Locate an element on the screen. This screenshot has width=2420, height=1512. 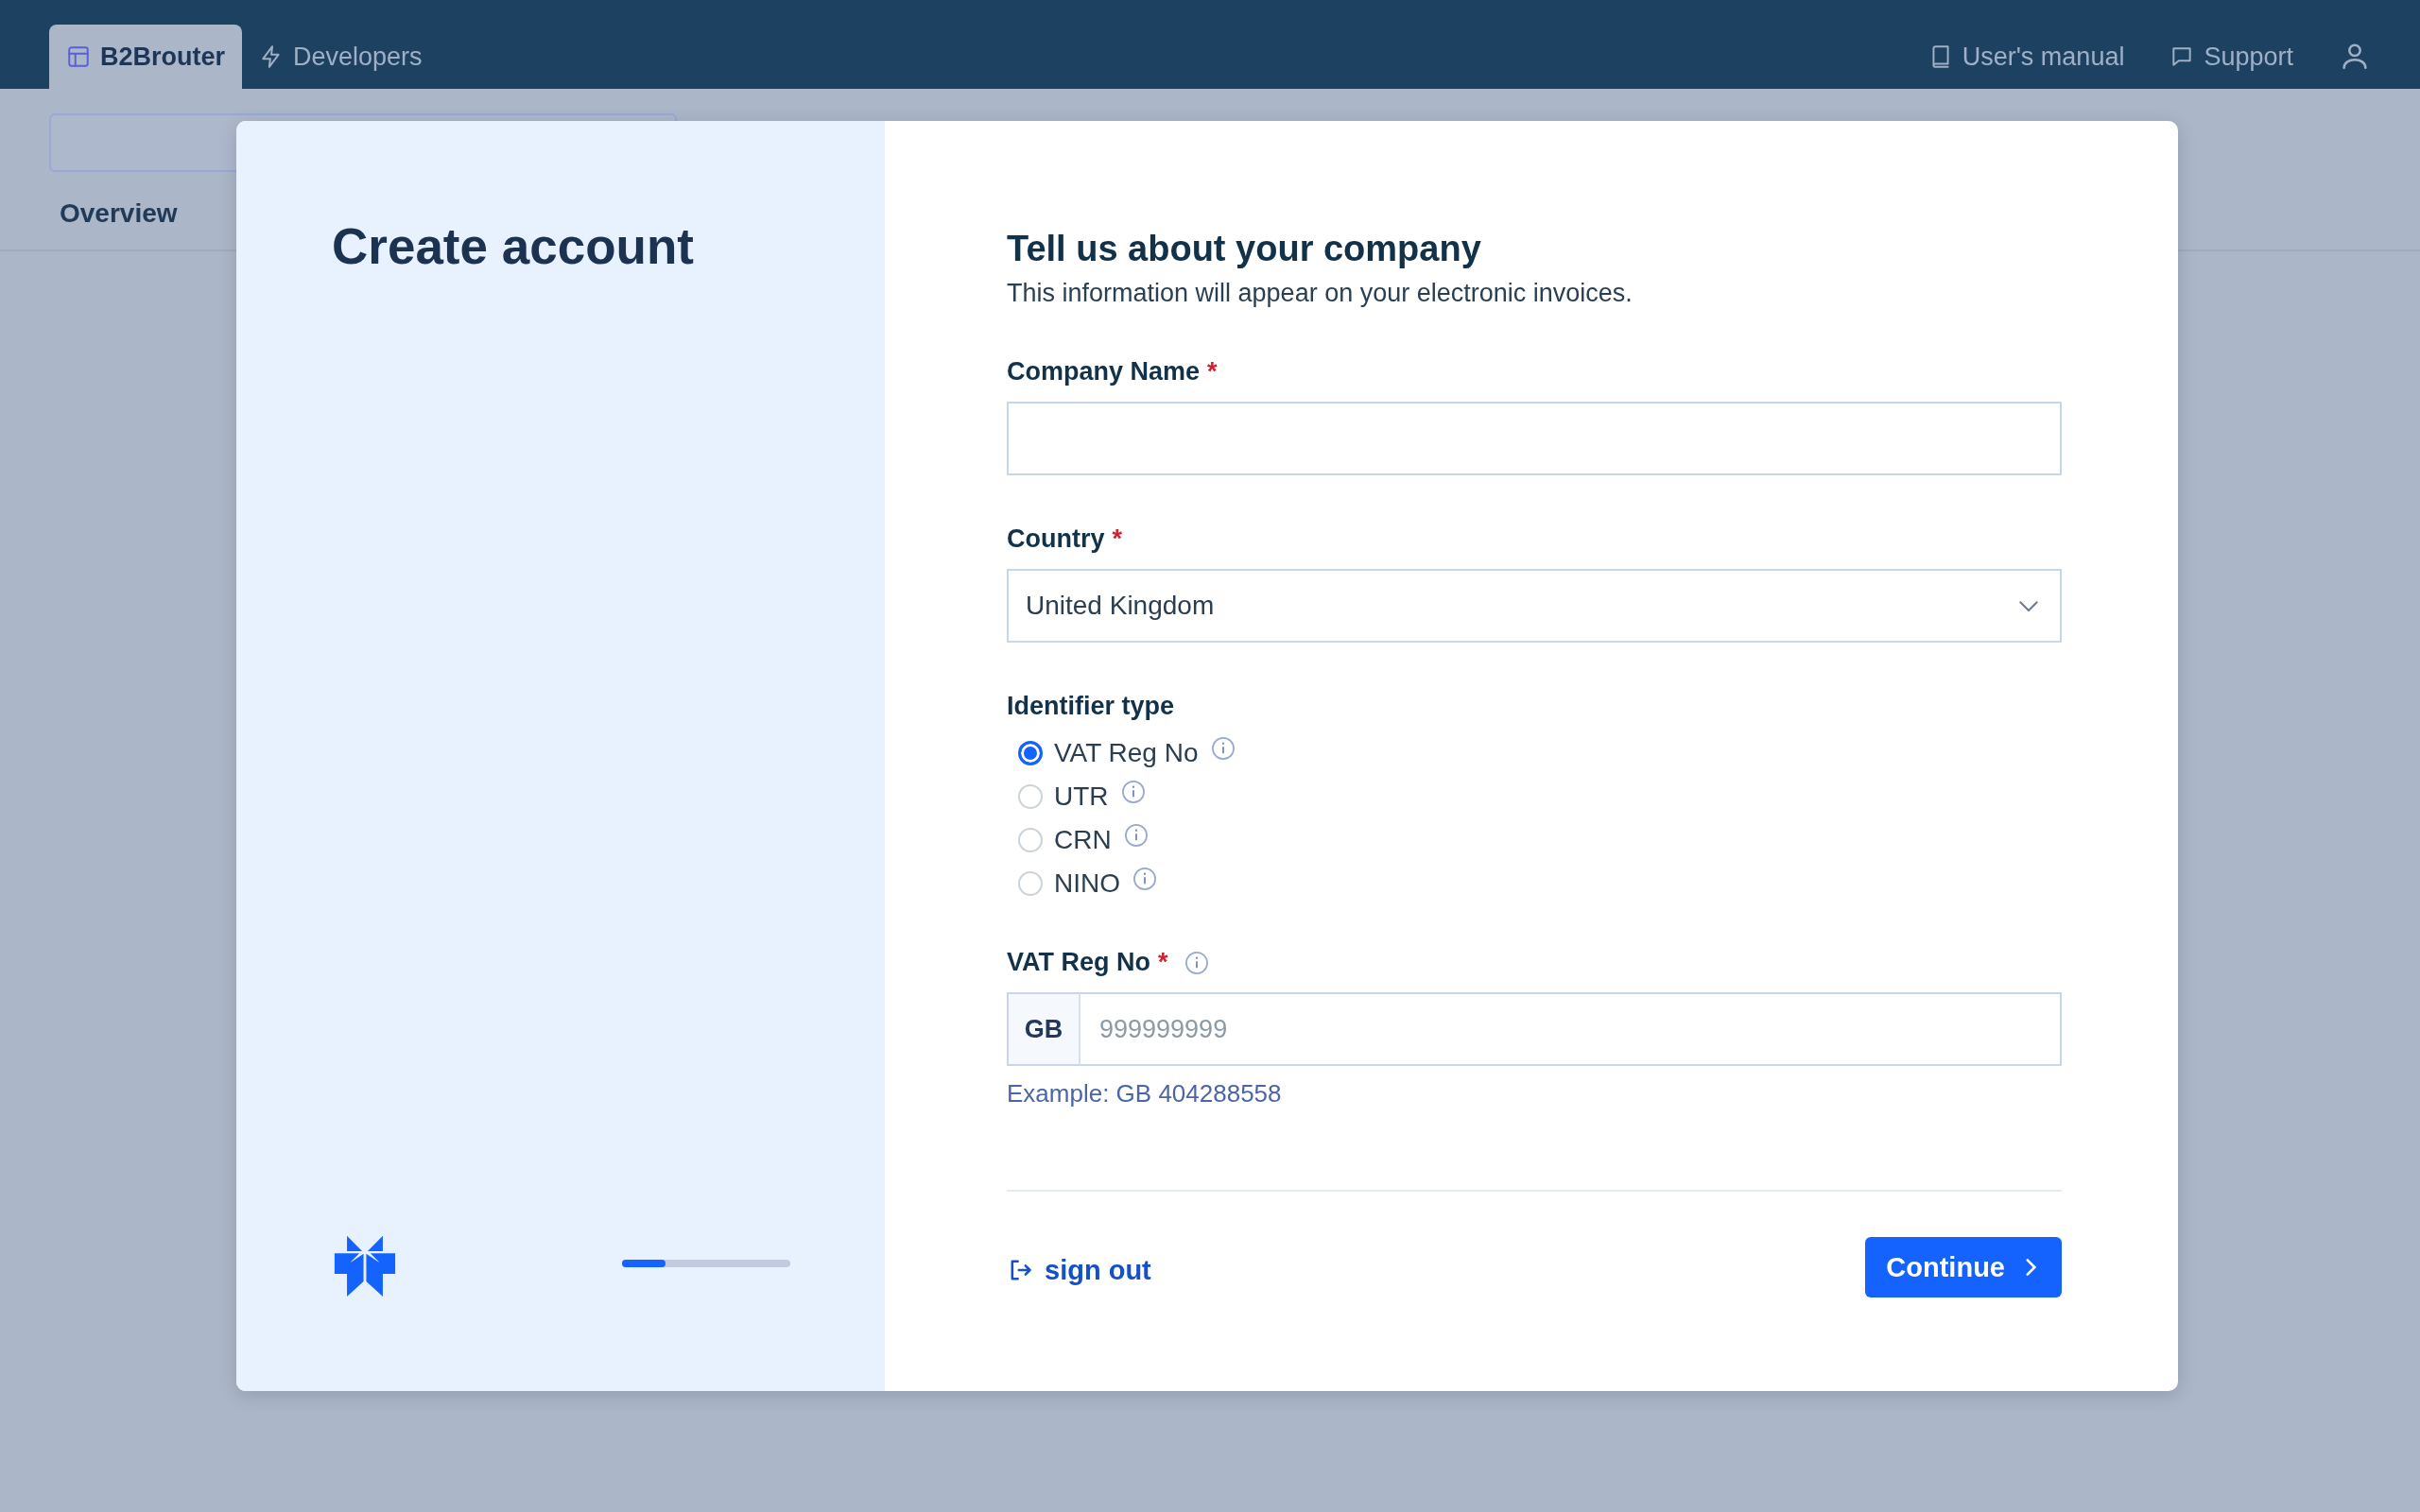
sign-out-link: sign out is located at coordinates (1079, 1267).